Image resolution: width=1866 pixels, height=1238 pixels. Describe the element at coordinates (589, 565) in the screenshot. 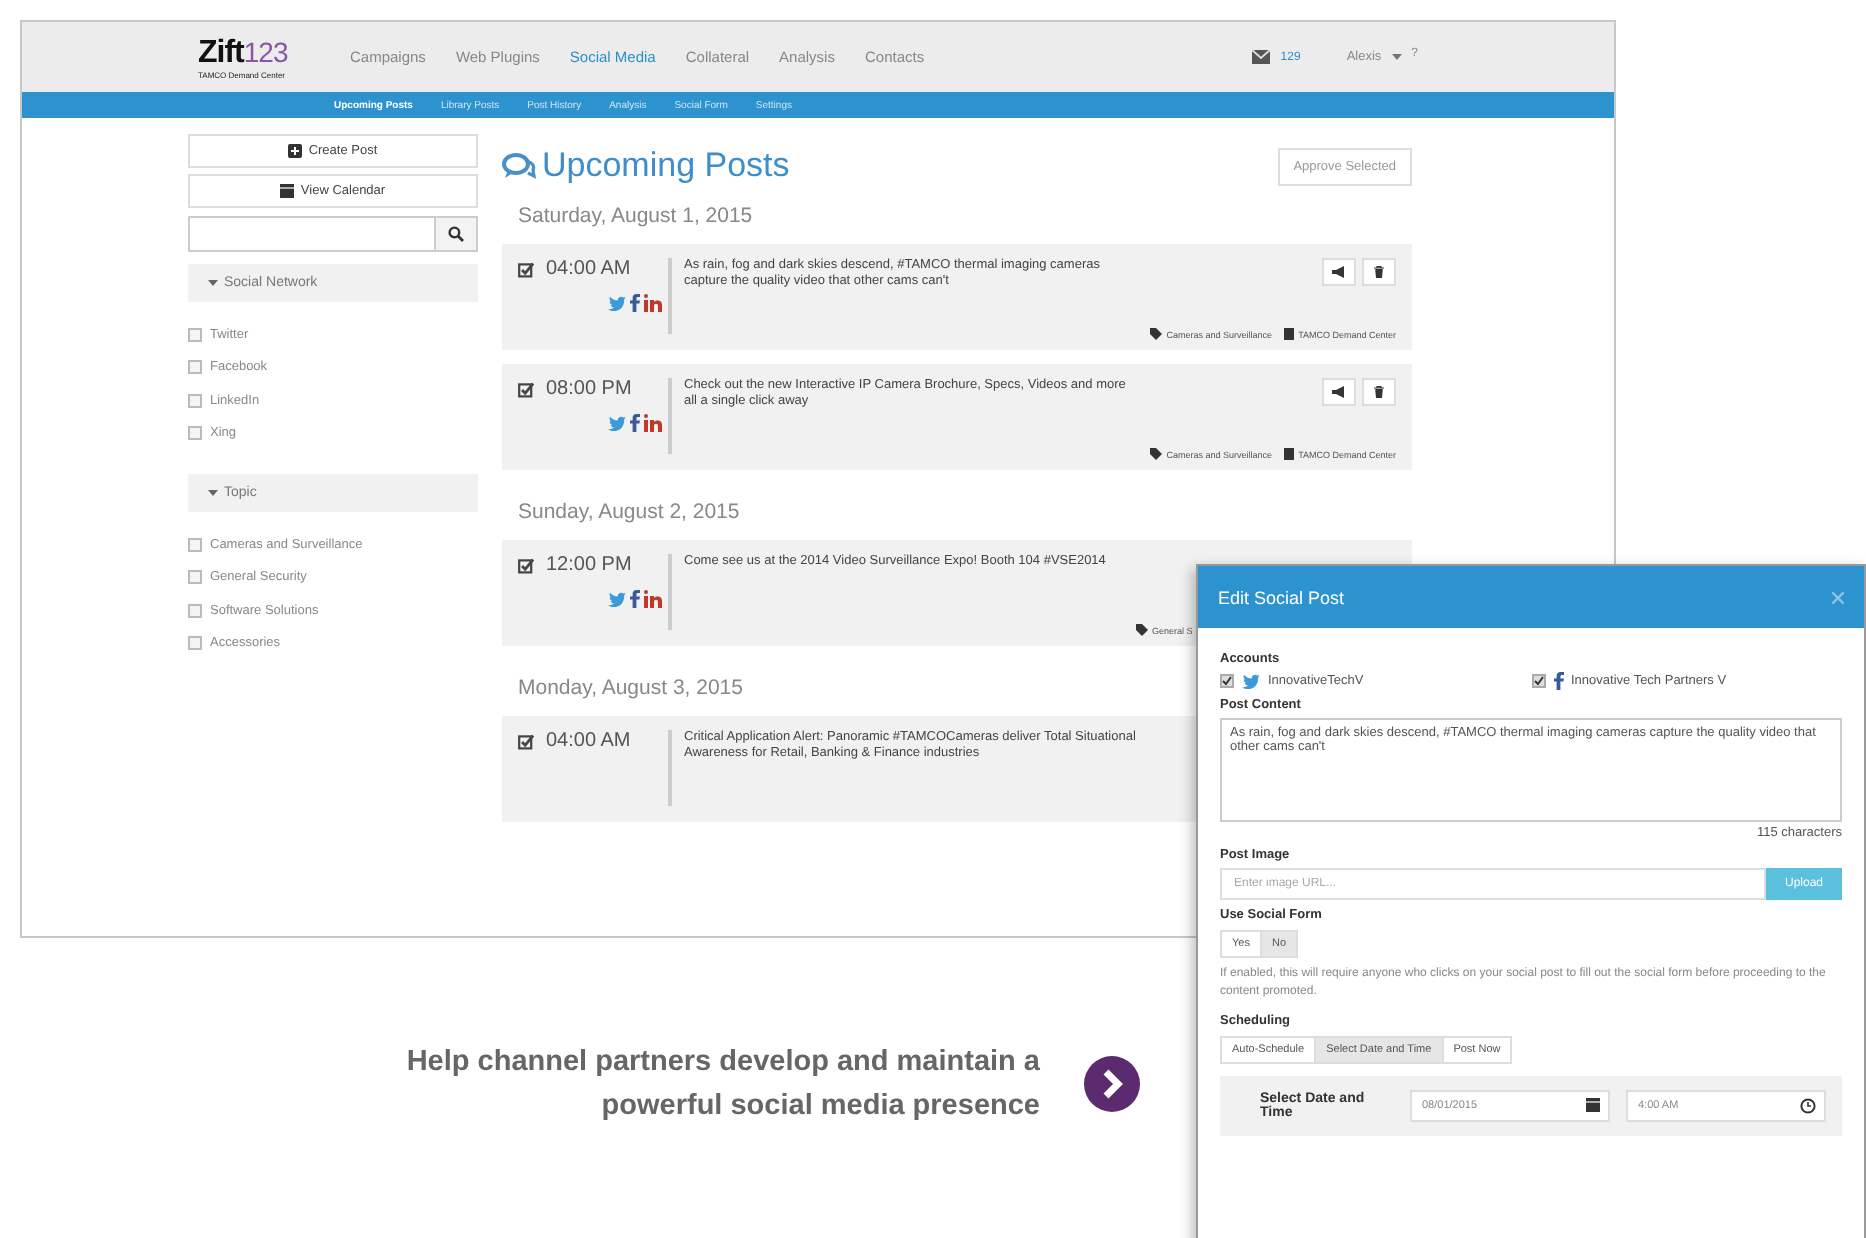

I see `post-time: 12:00 PM` at that location.